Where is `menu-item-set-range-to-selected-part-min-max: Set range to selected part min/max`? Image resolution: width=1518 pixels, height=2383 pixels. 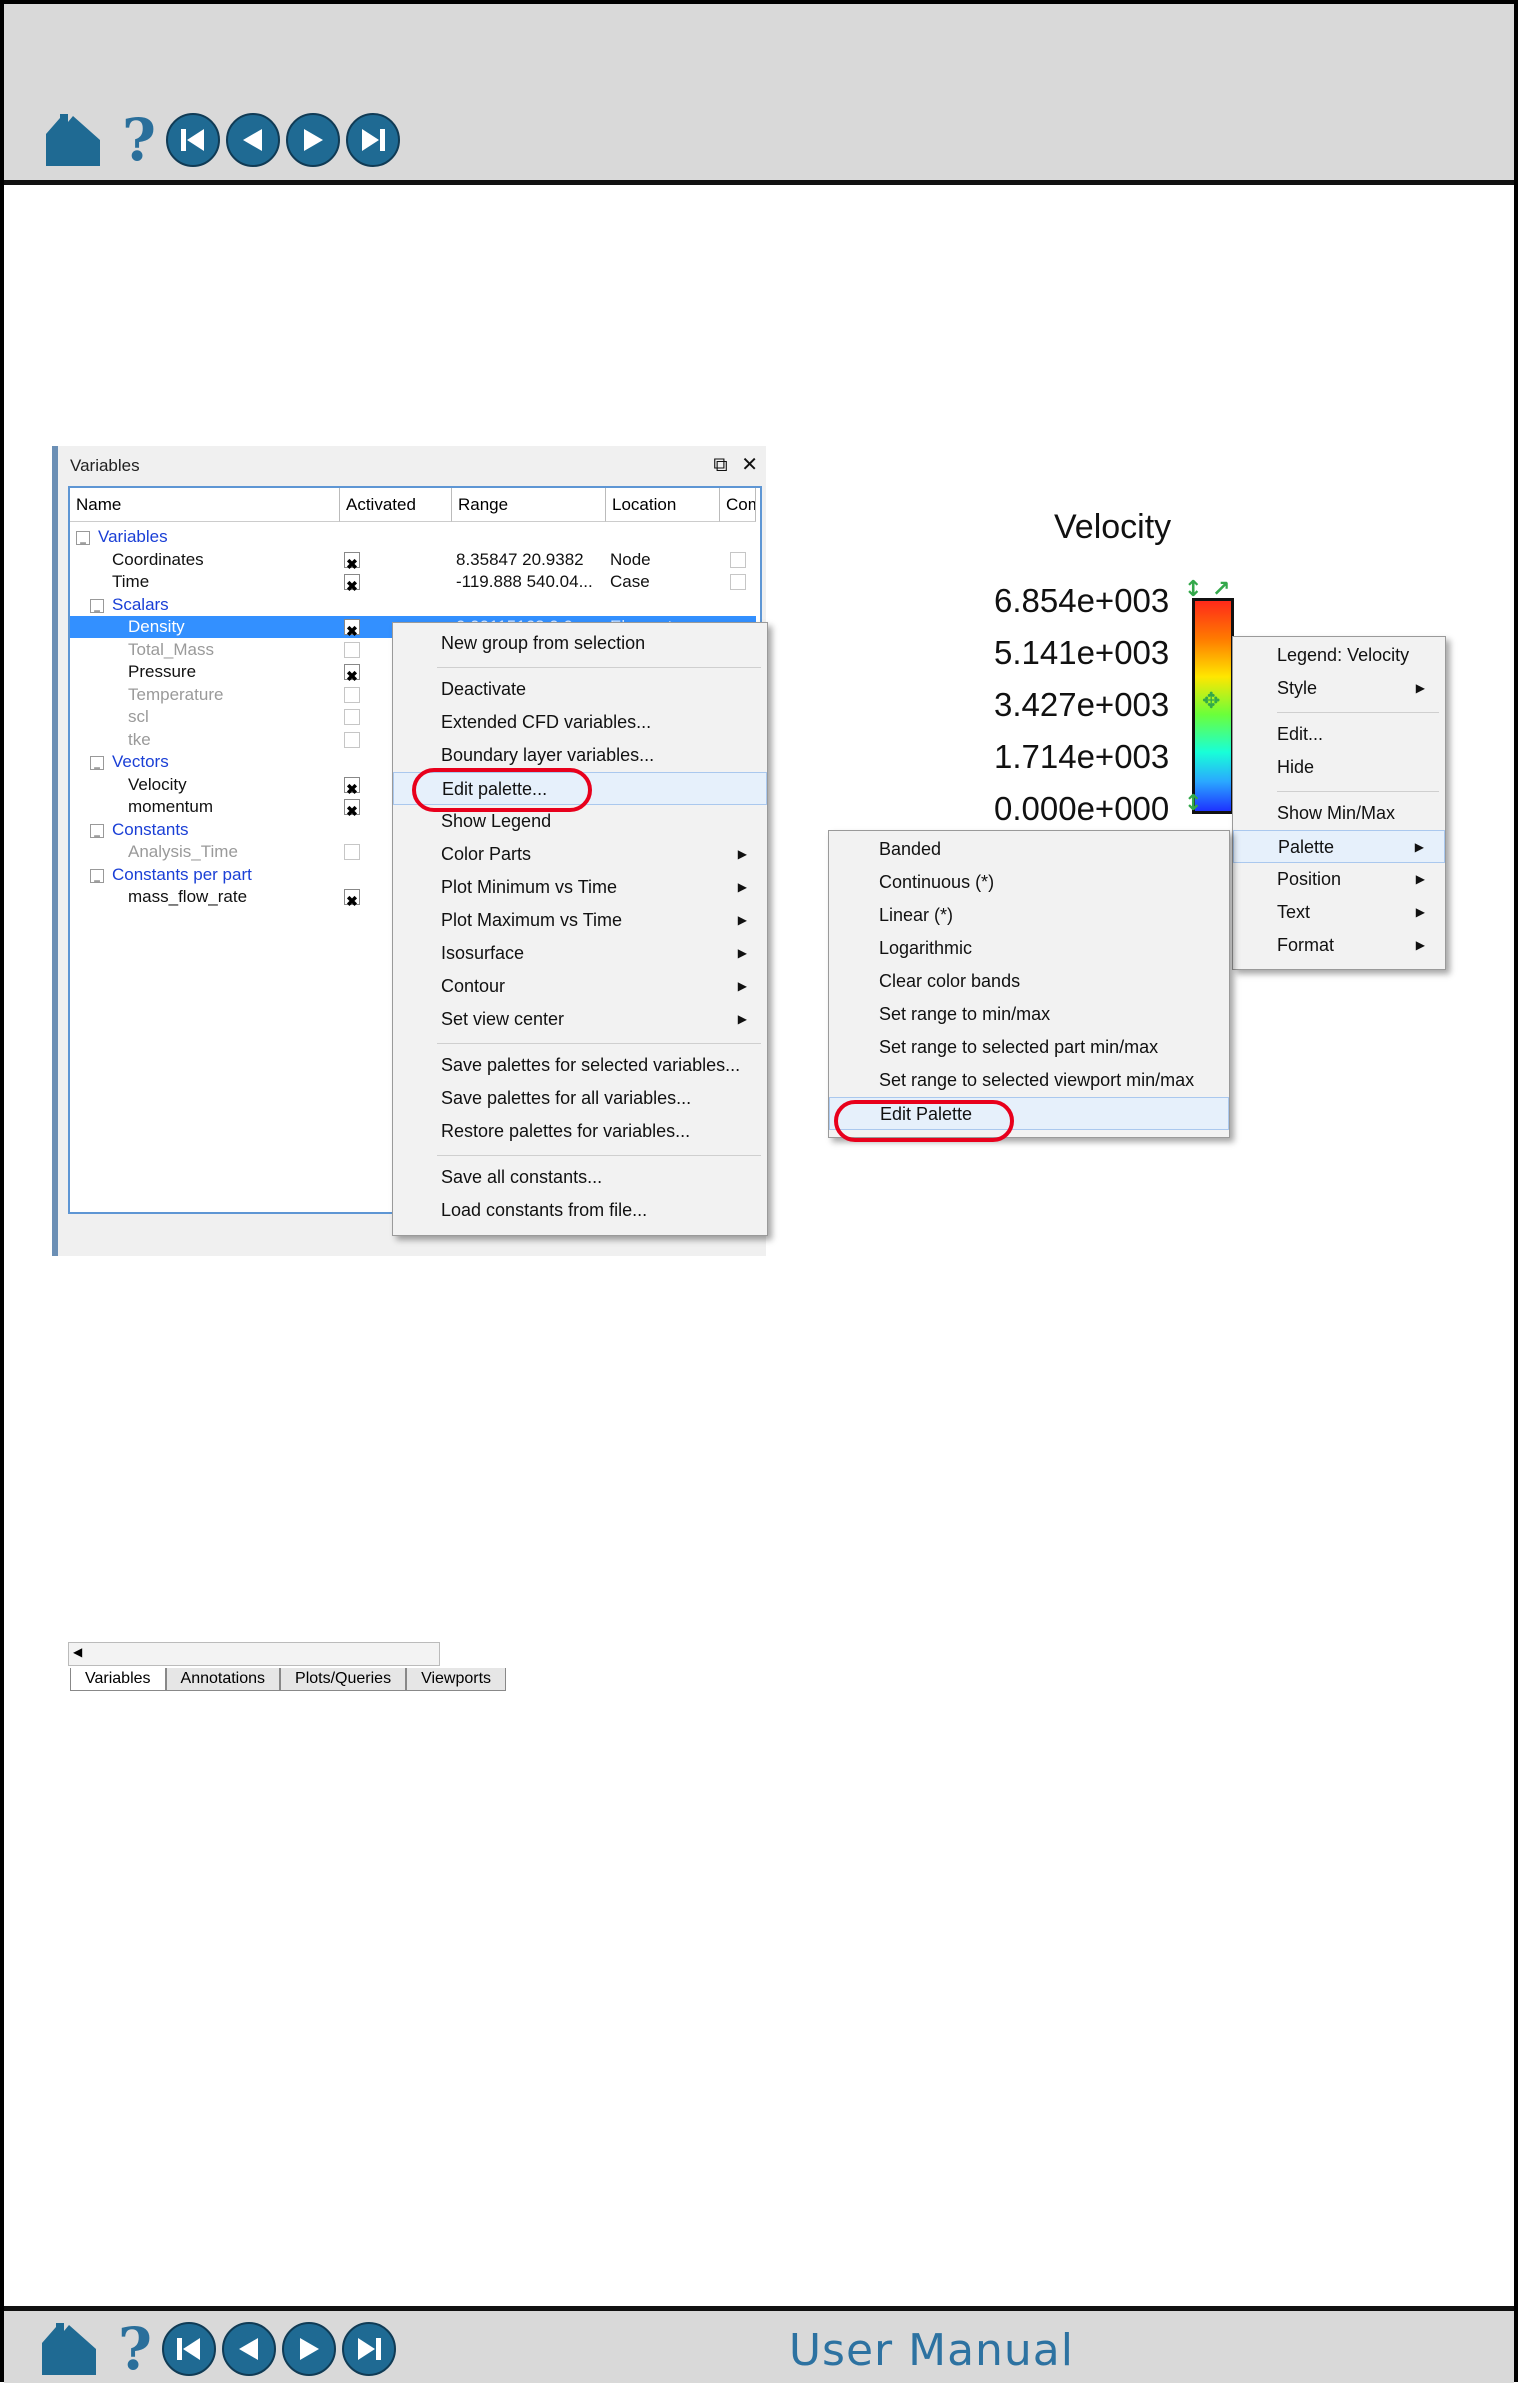
menu-item-set-range-to-selected-part-min-max: Set range to selected part min/max is located at coordinates (1029, 1047).